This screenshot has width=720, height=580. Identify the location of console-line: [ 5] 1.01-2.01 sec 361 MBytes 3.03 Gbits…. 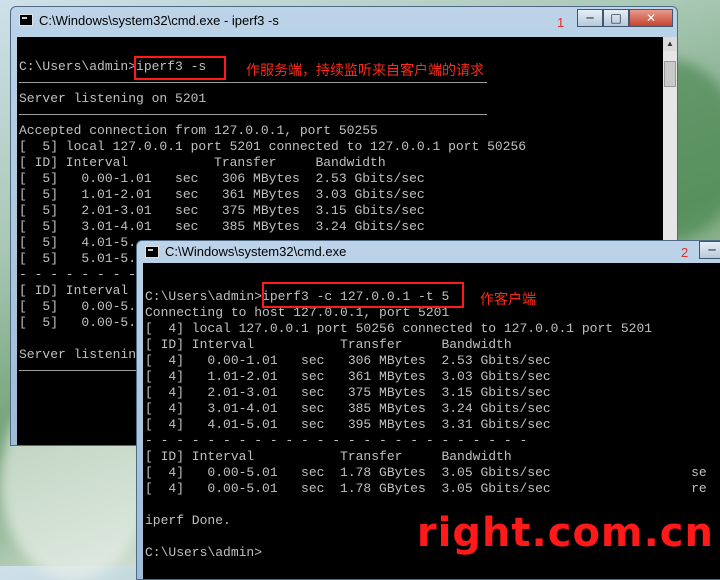
(222, 194).